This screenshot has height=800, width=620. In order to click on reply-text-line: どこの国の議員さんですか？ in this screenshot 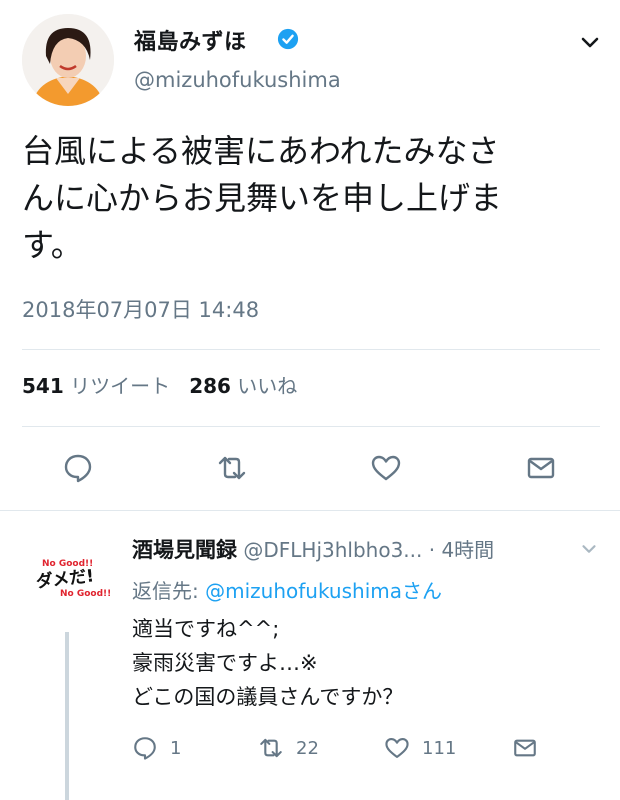, I will do `click(268, 697)`.